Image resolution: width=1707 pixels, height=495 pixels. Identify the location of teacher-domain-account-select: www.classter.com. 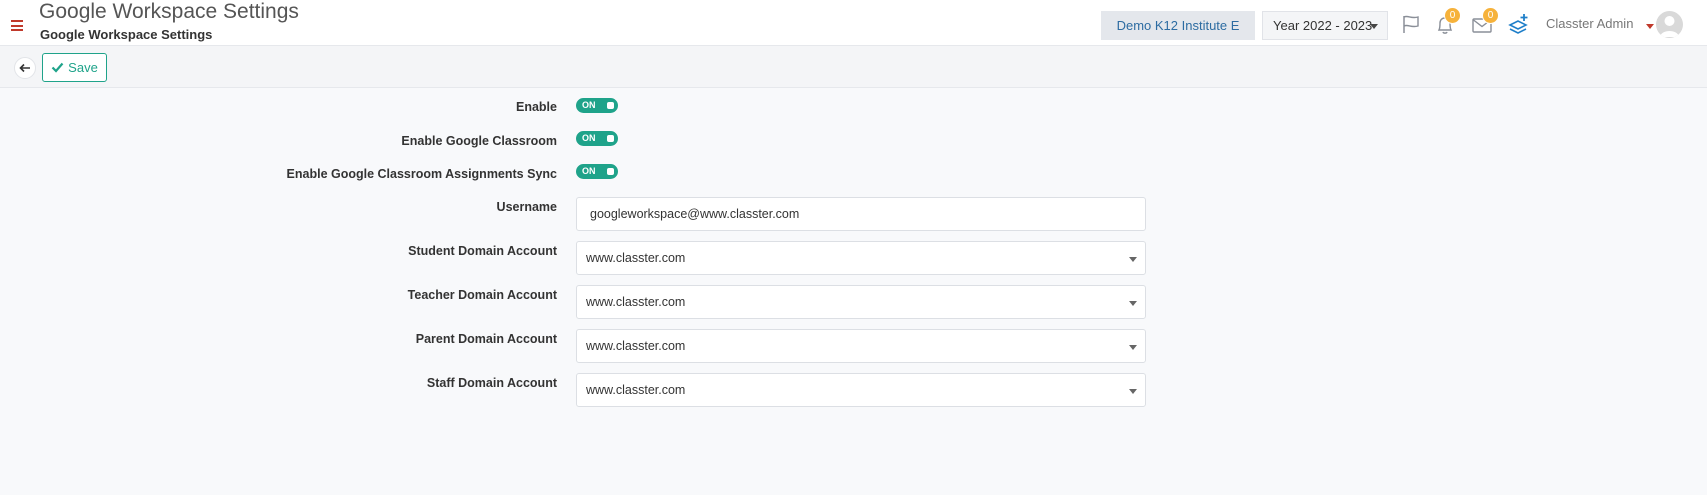
(861, 302).